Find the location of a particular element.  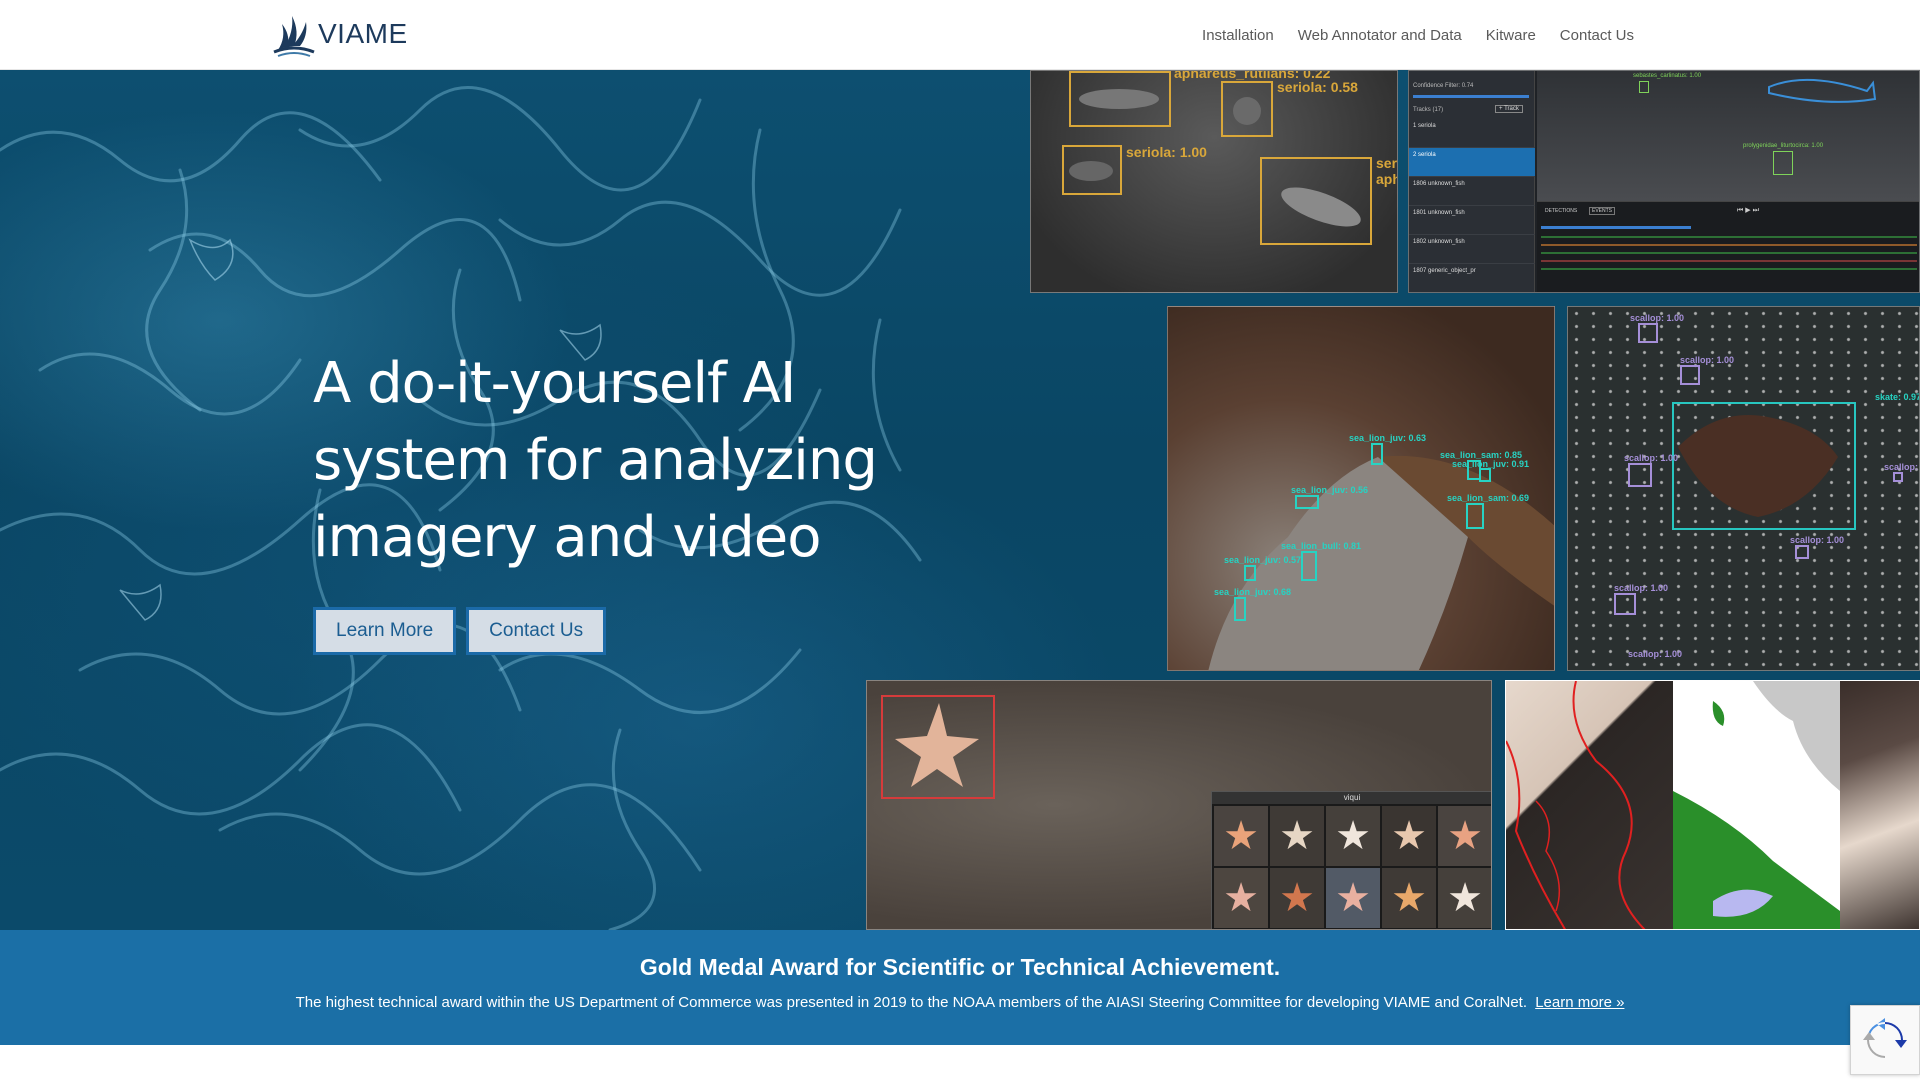

nav-kitware: Kitware is located at coordinates (1511, 35).